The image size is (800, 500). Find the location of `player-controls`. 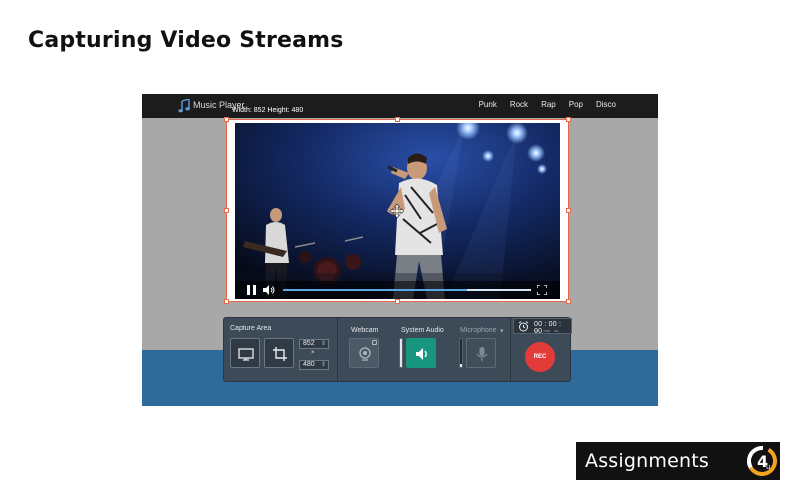

player-controls is located at coordinates (397, 290).